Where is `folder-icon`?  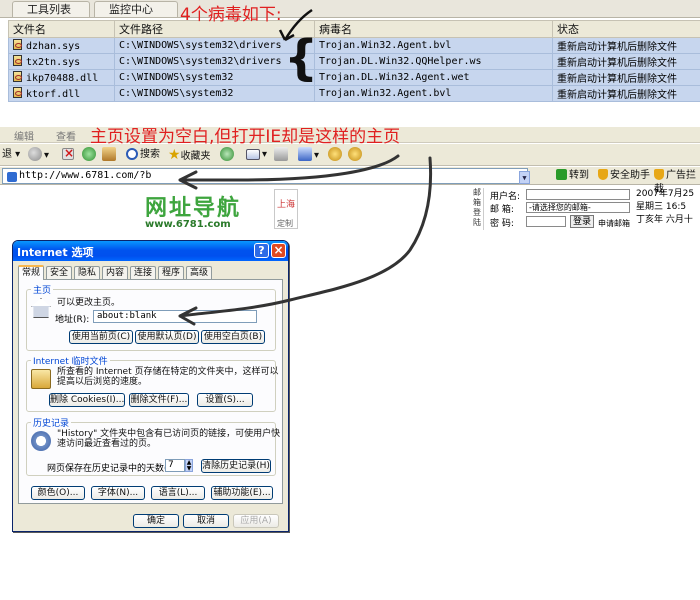
folder-icon is located at coordinates (41, 379).